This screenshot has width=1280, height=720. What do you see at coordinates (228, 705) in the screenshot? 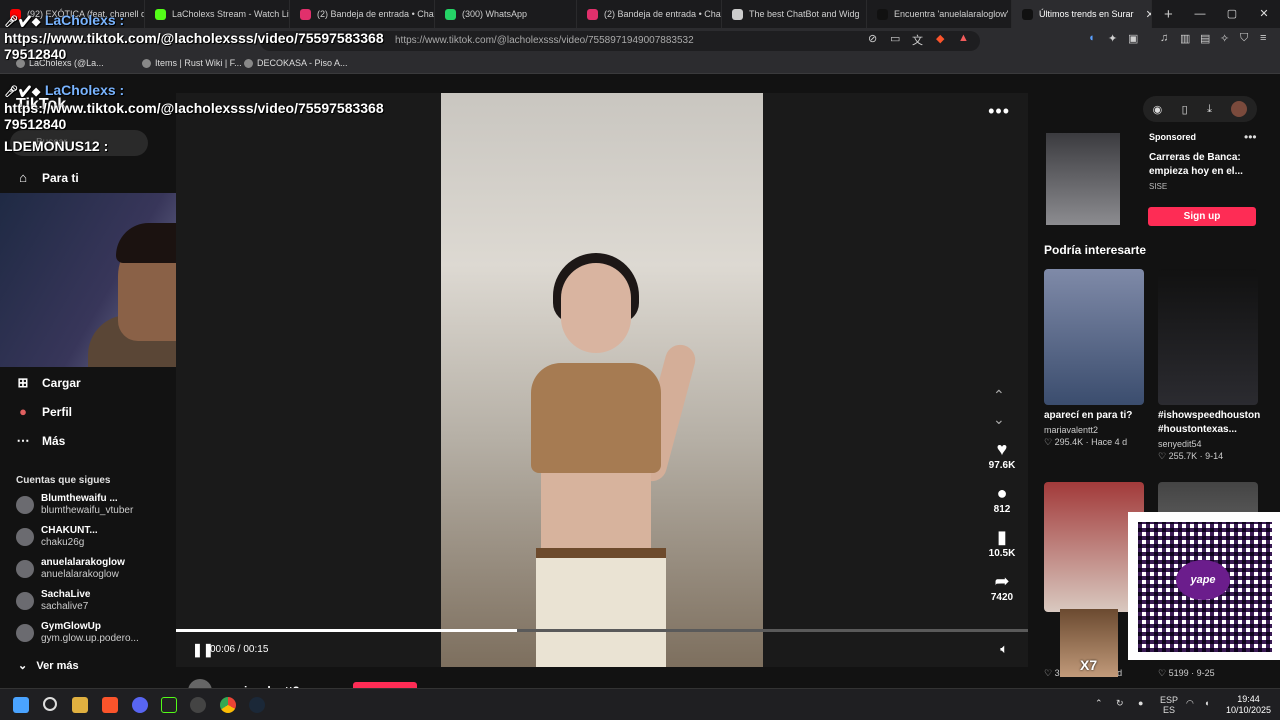
I see `chrome-icon` at bounding box center [228, 705].